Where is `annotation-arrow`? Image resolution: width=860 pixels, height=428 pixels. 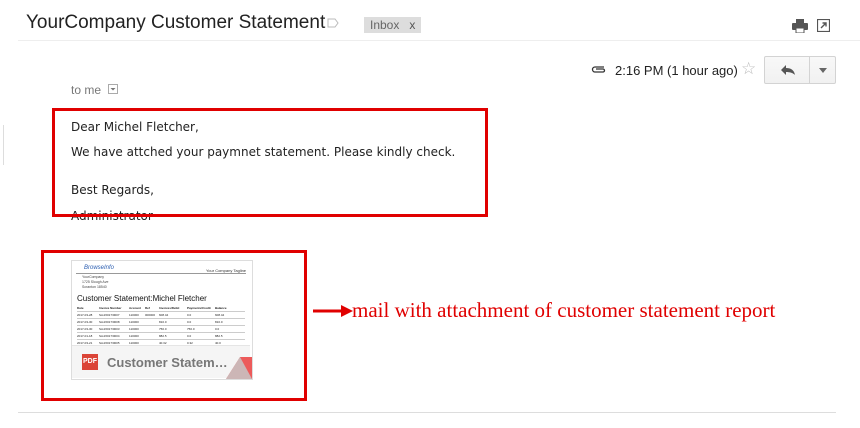
annotation-arrow is located at coordinates (333, 311).